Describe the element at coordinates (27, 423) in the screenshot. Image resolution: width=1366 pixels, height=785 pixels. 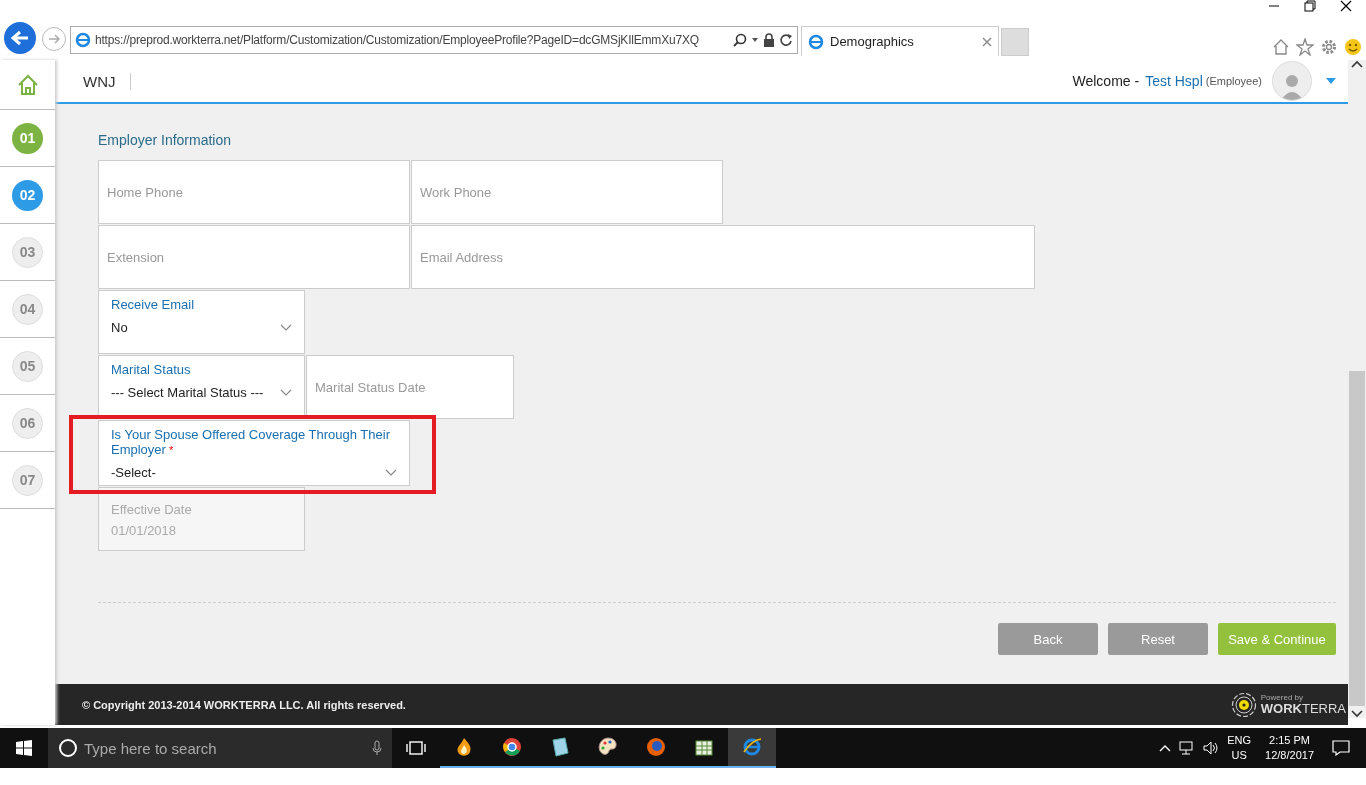
I see `step-number: 06` at that location.